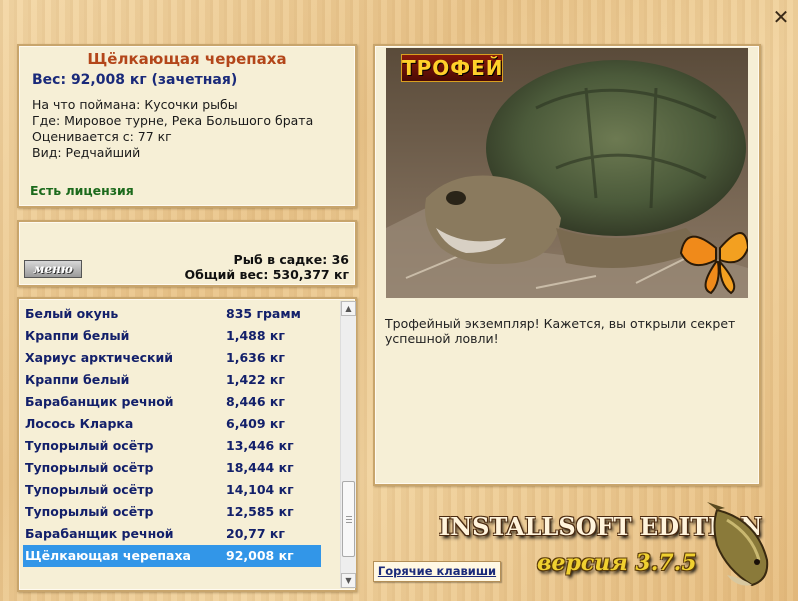 This screenshot has width=798, height=601. What do you see at coordinates (102, 136) in the screenshot?
I see `valued-from-text: Оценивается с: 77 кг` at bounding box center [102, 136].